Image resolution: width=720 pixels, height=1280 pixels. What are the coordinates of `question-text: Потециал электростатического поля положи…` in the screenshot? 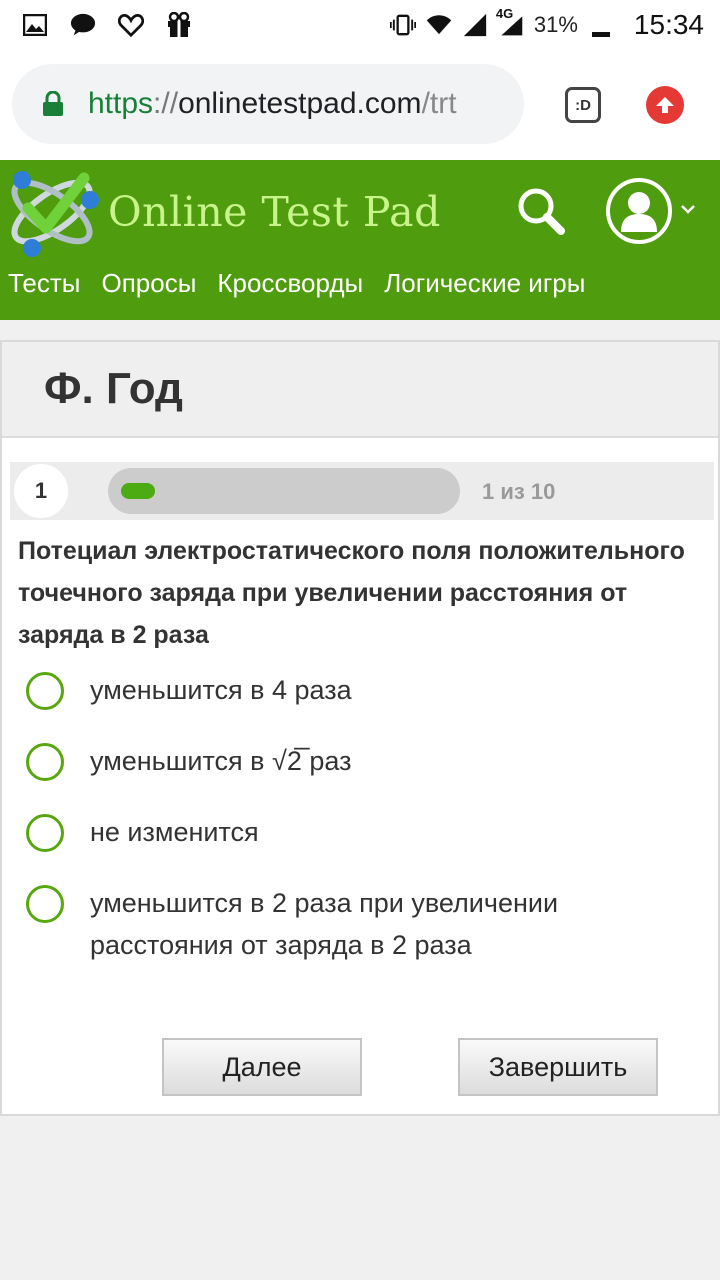 It's located at (351, 593).